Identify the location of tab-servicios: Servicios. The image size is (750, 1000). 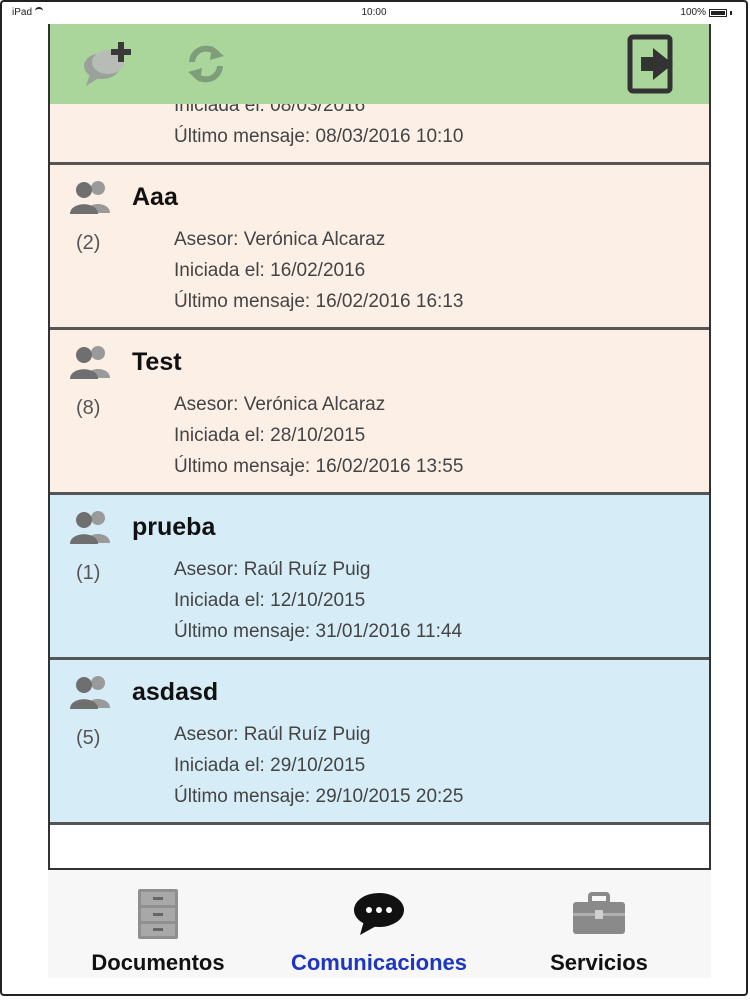
(599, 924).